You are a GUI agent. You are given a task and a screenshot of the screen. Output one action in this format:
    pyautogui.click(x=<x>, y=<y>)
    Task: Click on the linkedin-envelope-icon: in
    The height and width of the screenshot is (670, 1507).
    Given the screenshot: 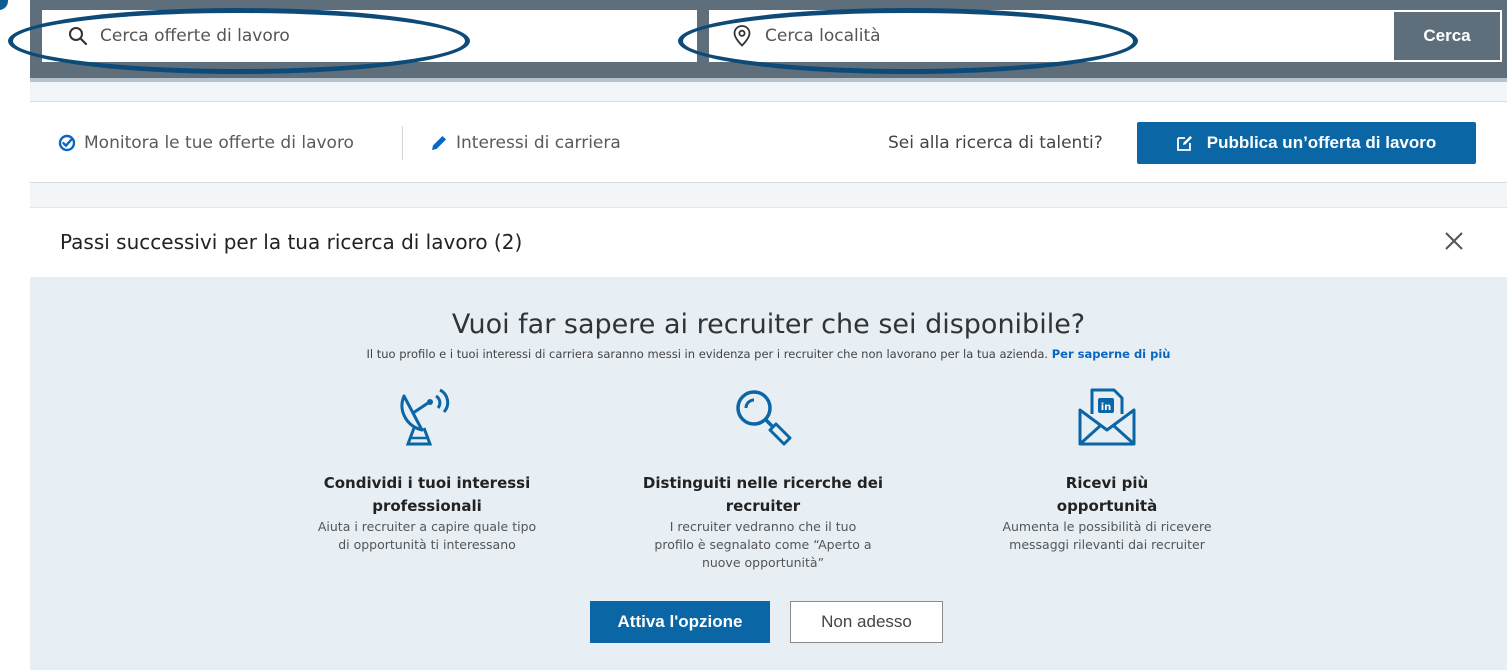 What is the action you would take?
    pyautogui.click(x=1107, y=417)
    